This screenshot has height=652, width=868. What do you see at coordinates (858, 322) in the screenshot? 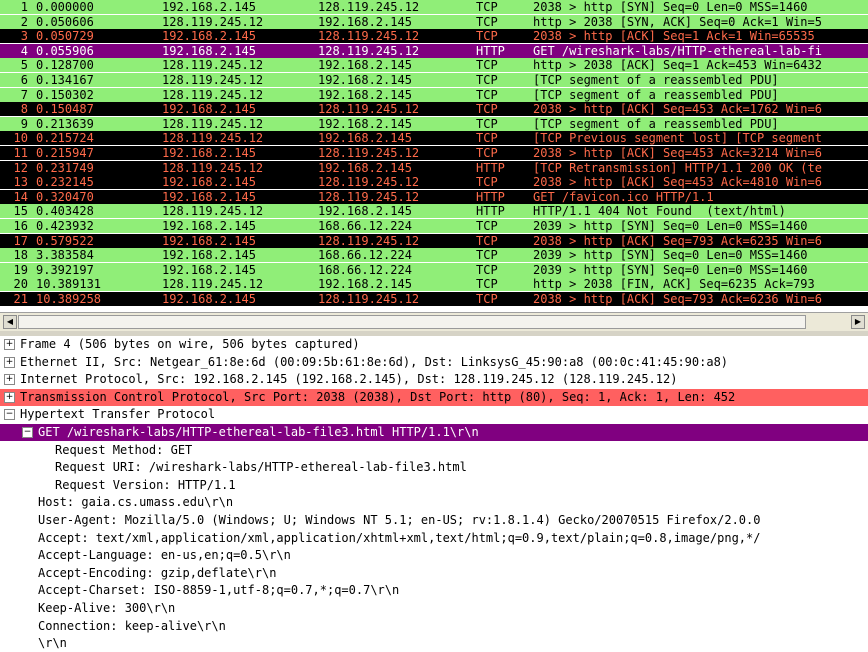
I see `scroll-right-arrow-icon: ▶` at bounding box center [858, 322].